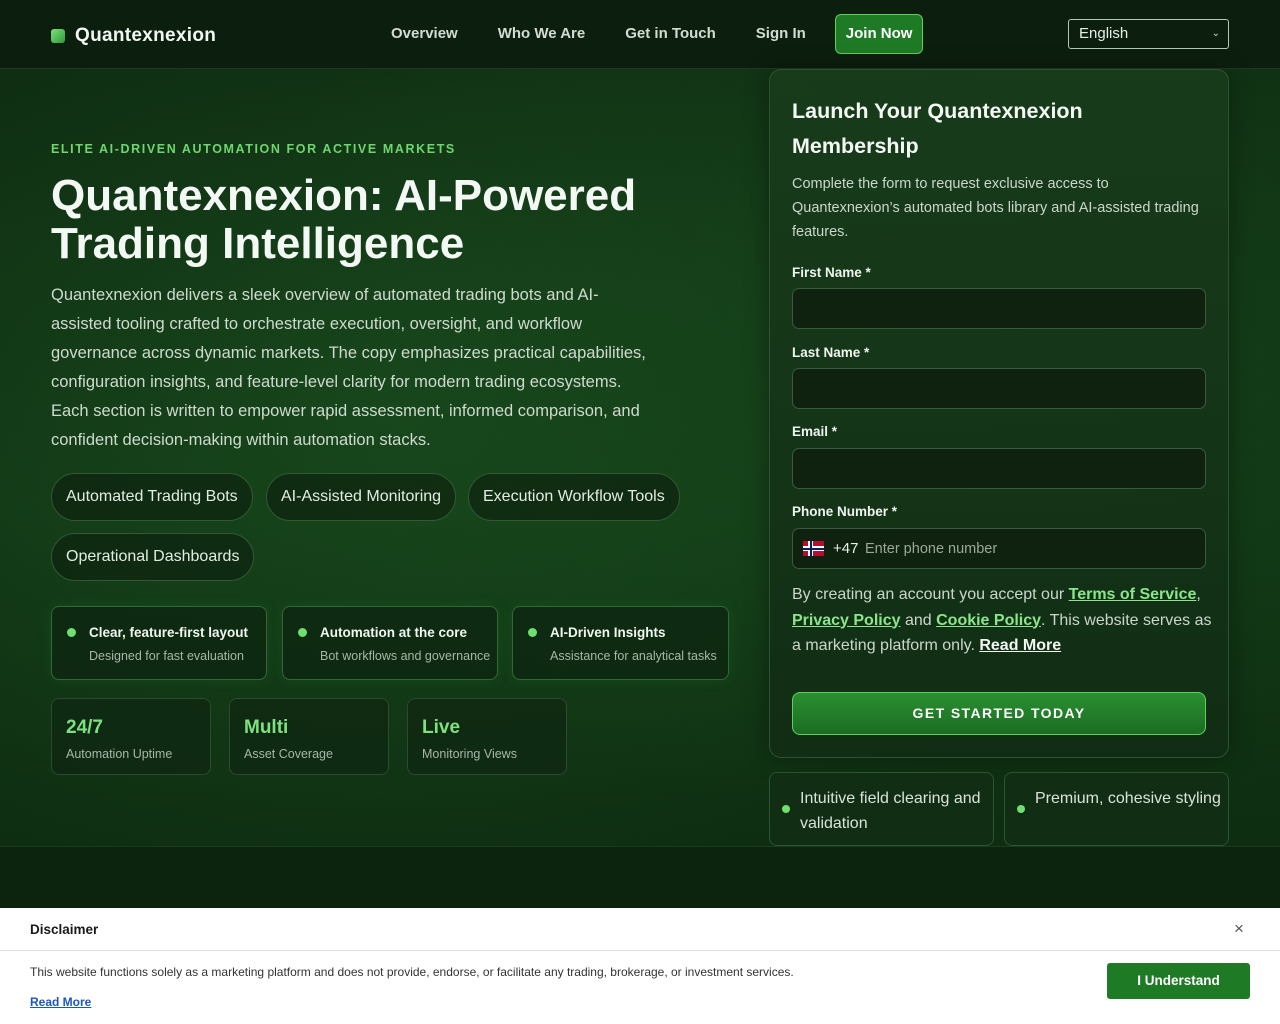 The width and height of the screenshot is (1280, 1024). What do you see at coordinates (60, 1002) in the screenshot?
I see `disclaimer-read-more-link: Read More` at bounding box center [60, 1002].